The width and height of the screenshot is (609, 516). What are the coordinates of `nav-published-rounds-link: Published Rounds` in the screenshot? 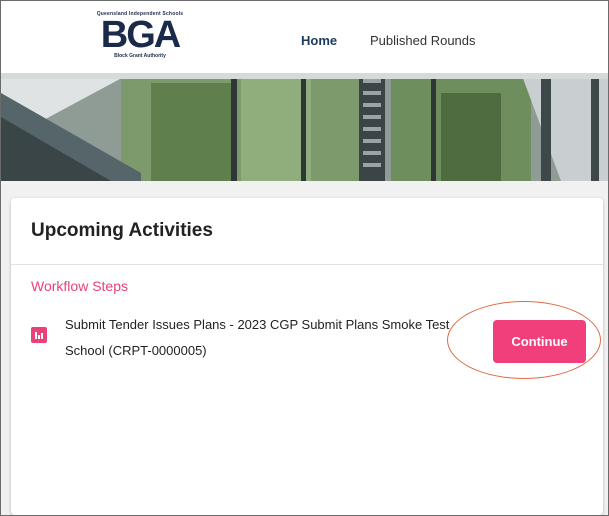 It's located at (423, 40).